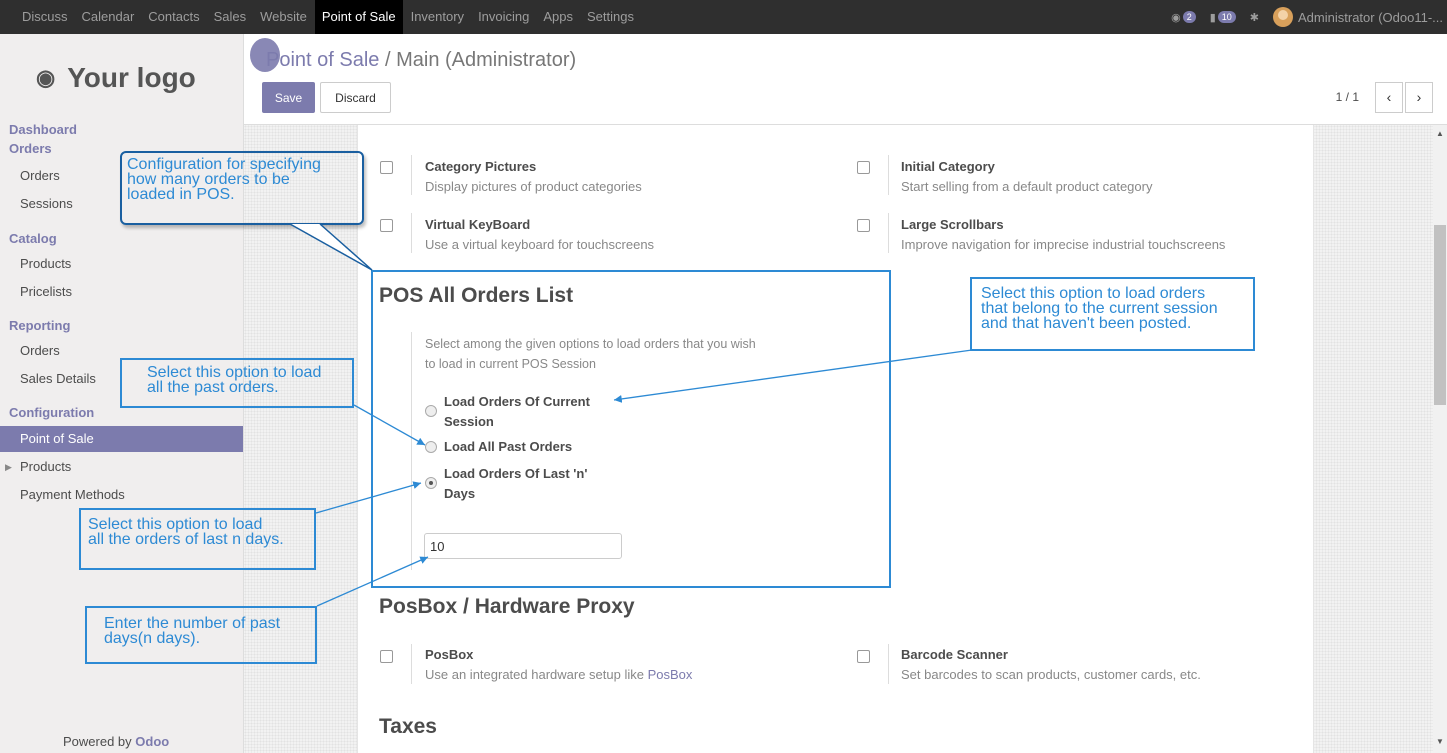  What do you see at coordinates (948, 166) in the screenshot?
I see `initial-category-title: Initial Category` at bounding box center [948, 166].